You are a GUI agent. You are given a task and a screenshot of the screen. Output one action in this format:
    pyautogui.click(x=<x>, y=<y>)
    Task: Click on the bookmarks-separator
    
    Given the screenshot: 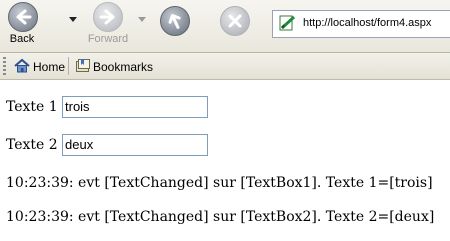 What is the action you would take?
    pyautogui.click(x=68, y=66)
    